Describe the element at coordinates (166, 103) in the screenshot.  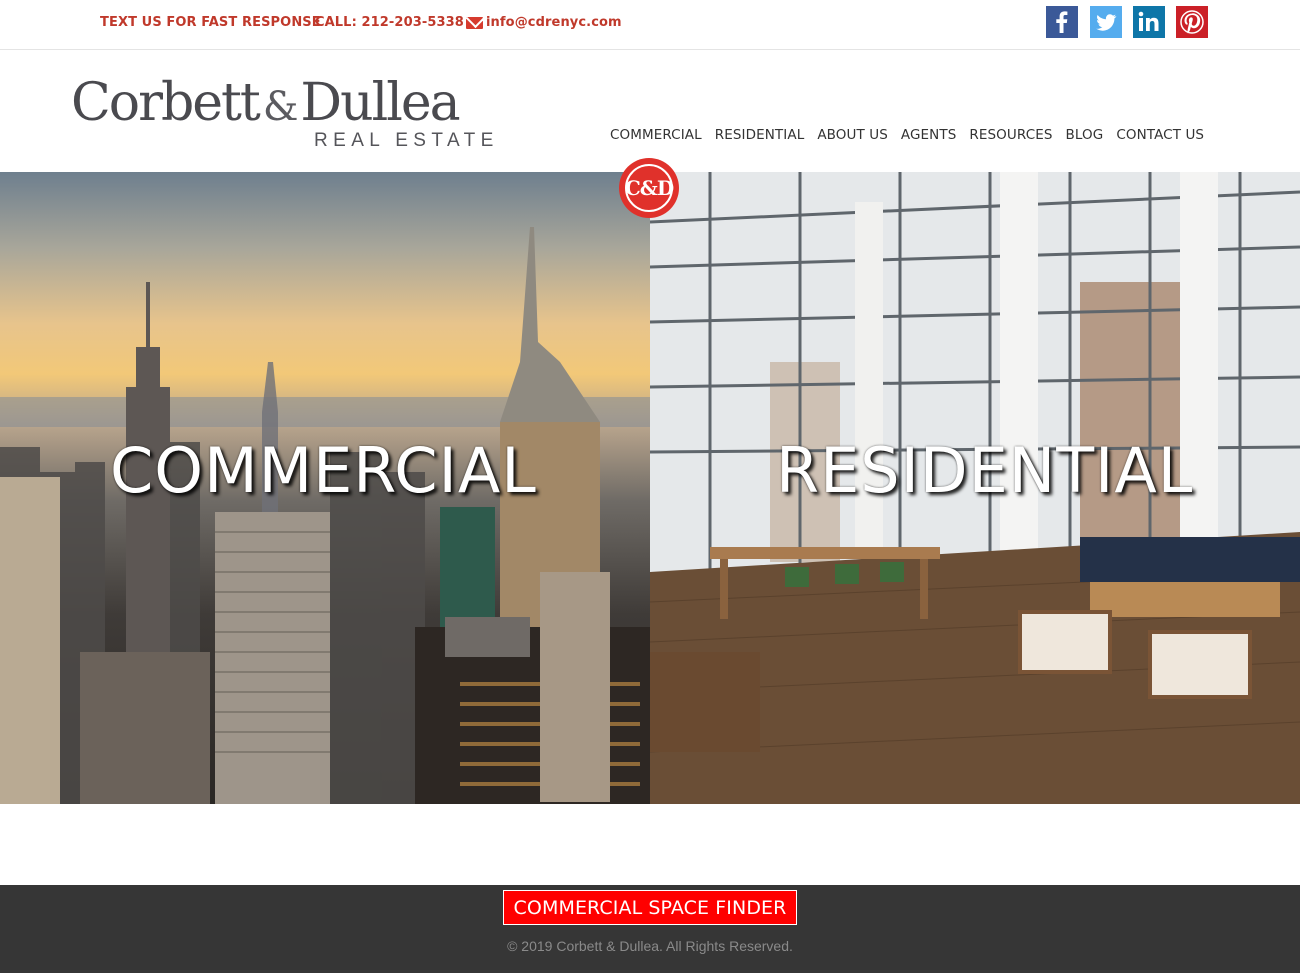
I see `logo-name-left: Corbett` at that location.